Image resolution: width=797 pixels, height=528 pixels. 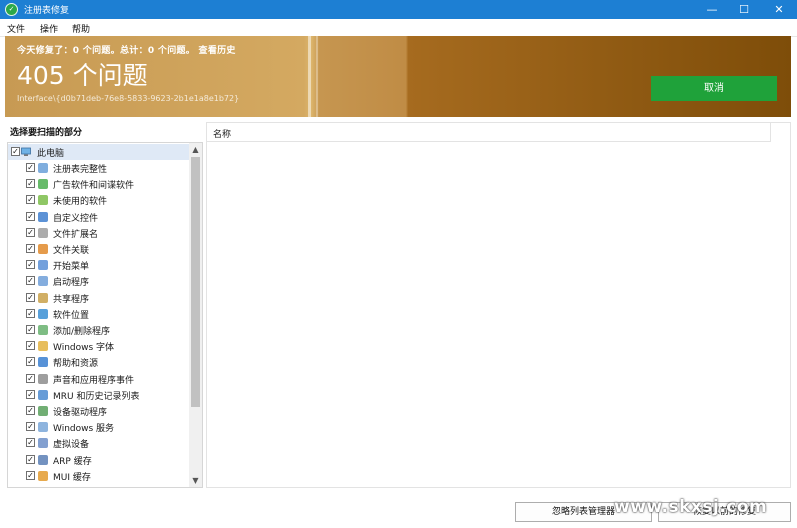 I want to click on tree-item: ✓ Windows 服务, so click(x=98, y=427).